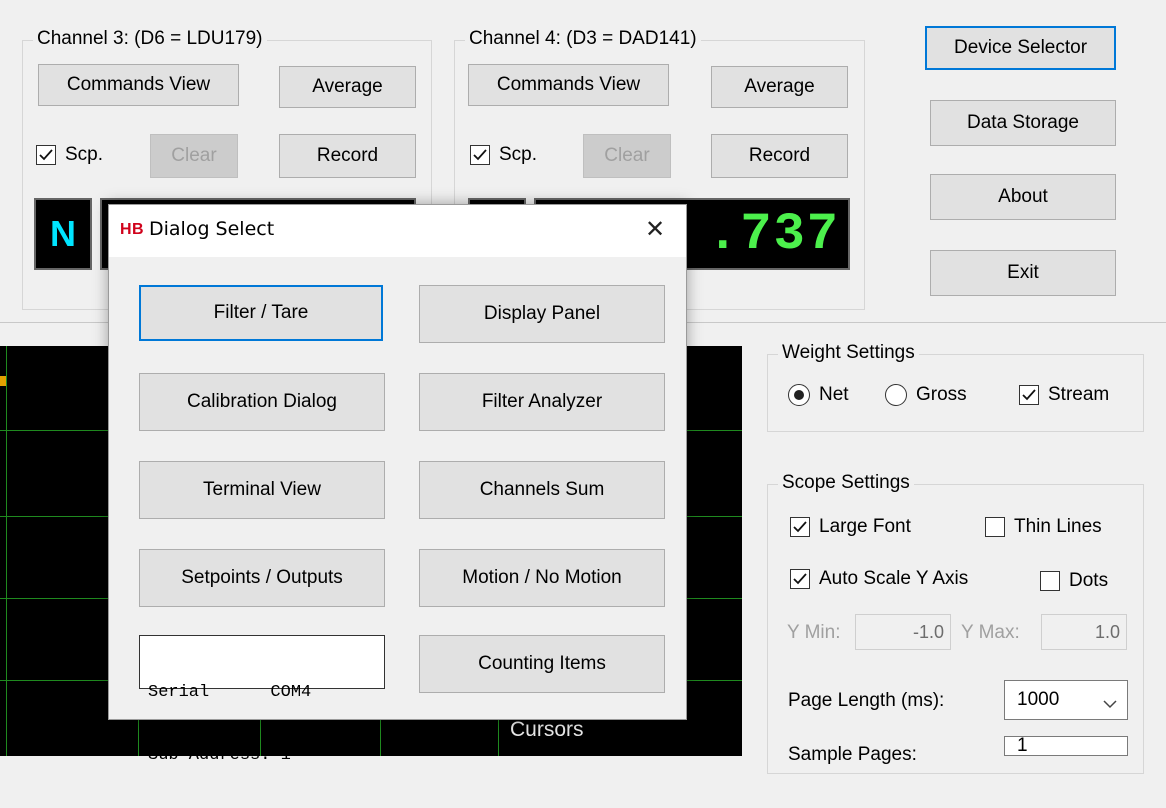 Image resolution: width=1166 pixels, height=808 pixels. I want to click on gross-radio: Gross, so click(926, 395).